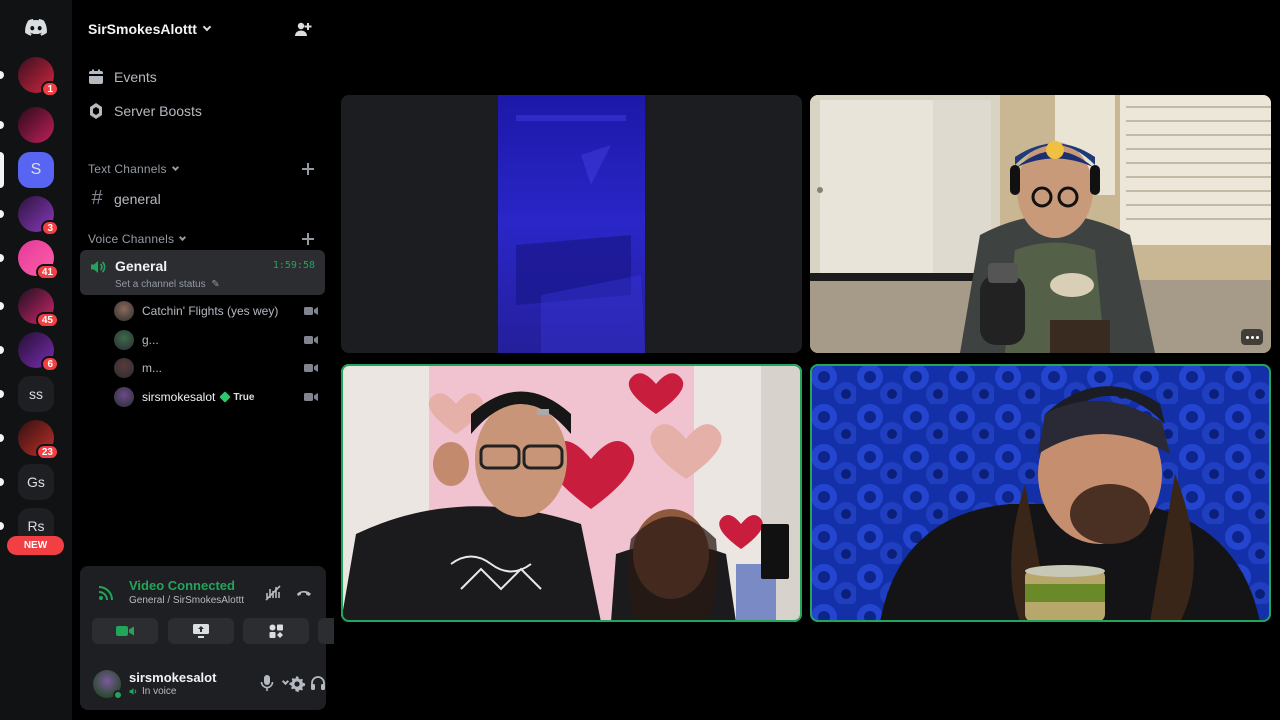 The width and height of the screenshot is (1280, 720). Describe the element at coordinates (275, 683) in the screenshot. I see `mute-button` at that location.